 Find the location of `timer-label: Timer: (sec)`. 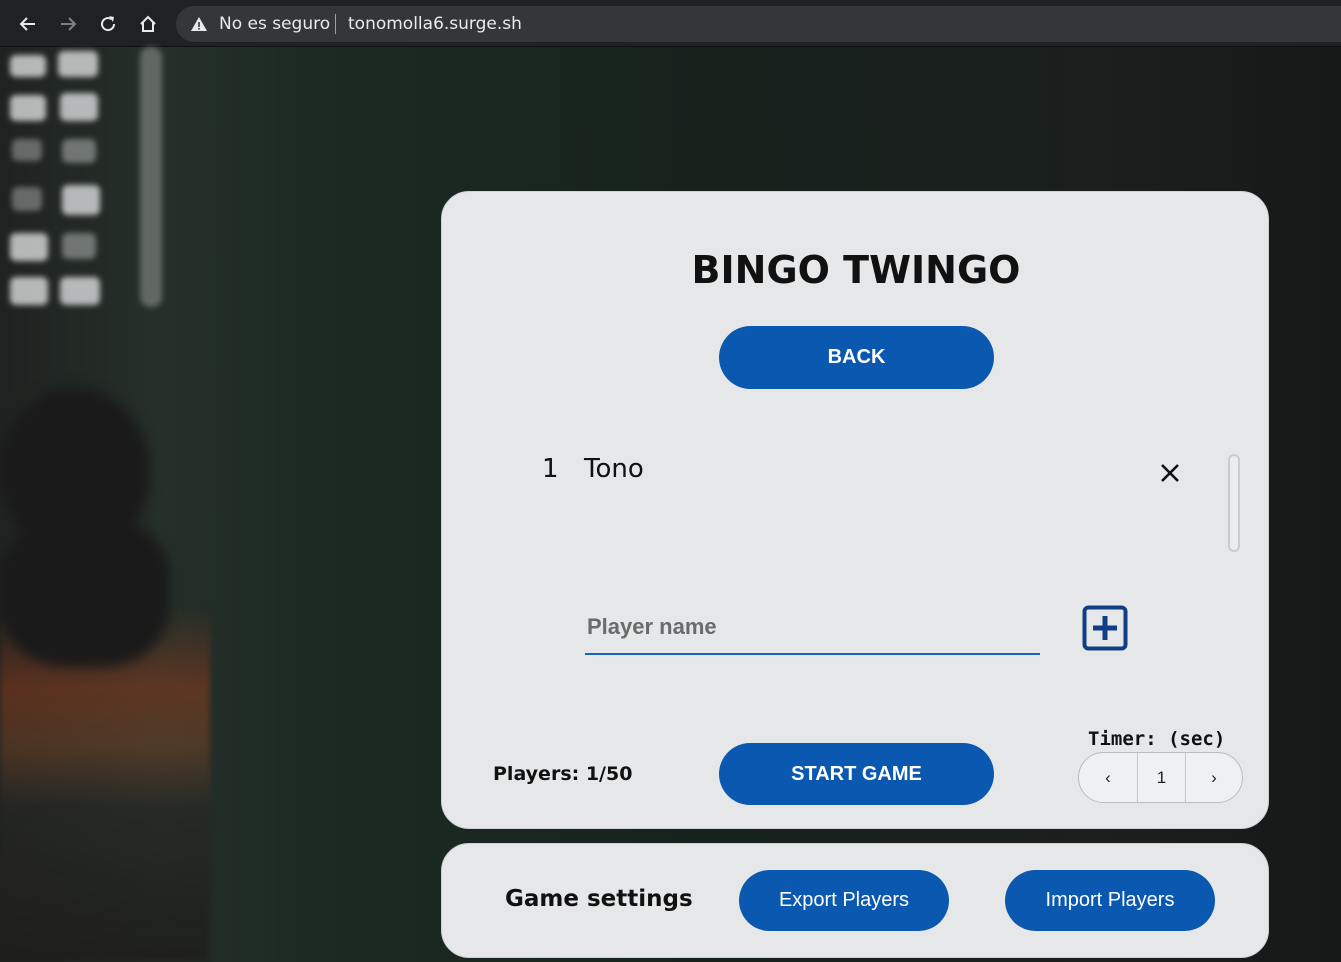

timer-label: Timer: (sec) is located at coordinates (1157, 739).